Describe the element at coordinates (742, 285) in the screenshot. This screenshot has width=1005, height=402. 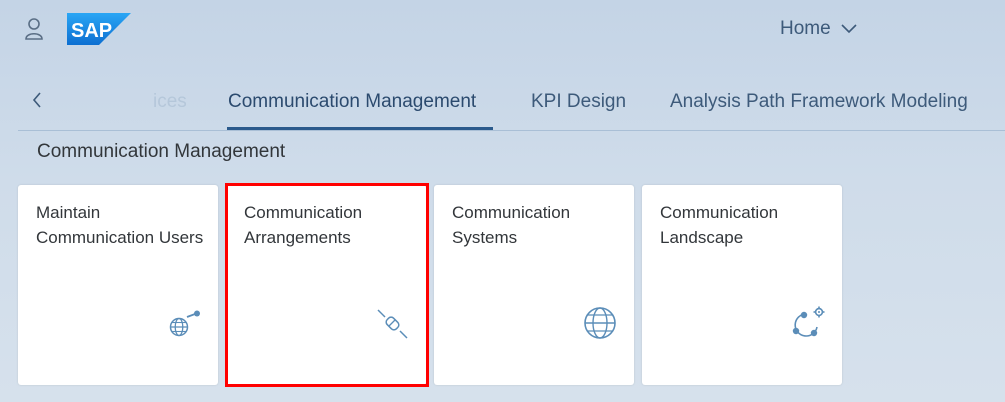
I see `tile-communication-landscape: Communication Landscape` at that location.